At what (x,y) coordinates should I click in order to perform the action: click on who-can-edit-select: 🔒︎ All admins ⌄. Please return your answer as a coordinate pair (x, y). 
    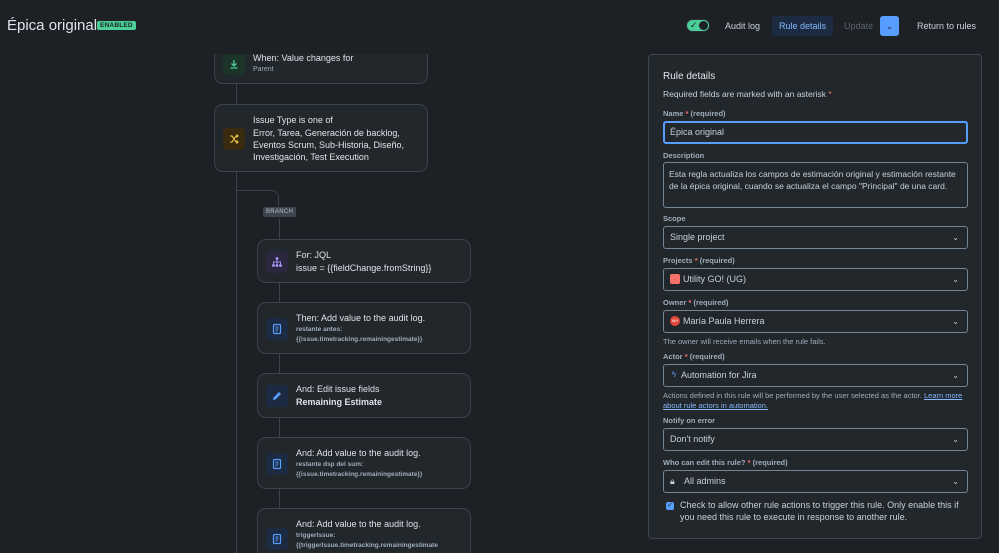
    Looking at the image, I should click on (815, 481).